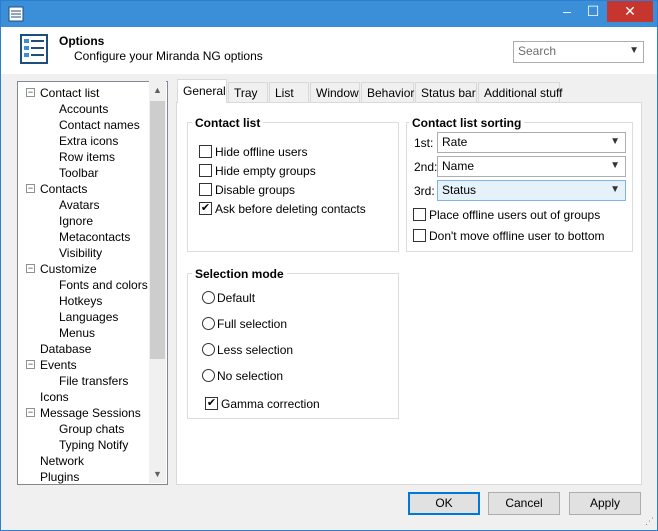 The height and width of the screenshot is (531, 658). Describe the element at coordinates (205, 208) in the screenshot. I see `contact-list-option-checkbox: ✔` at that location.